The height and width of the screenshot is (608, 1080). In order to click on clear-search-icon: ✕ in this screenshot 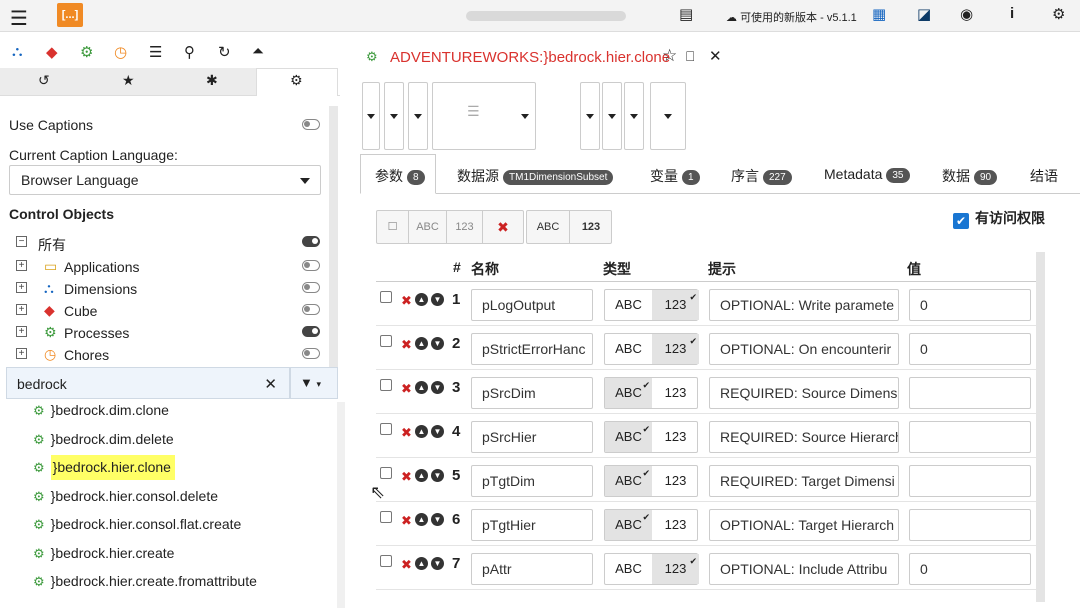, I will do `click(270, 384)`.